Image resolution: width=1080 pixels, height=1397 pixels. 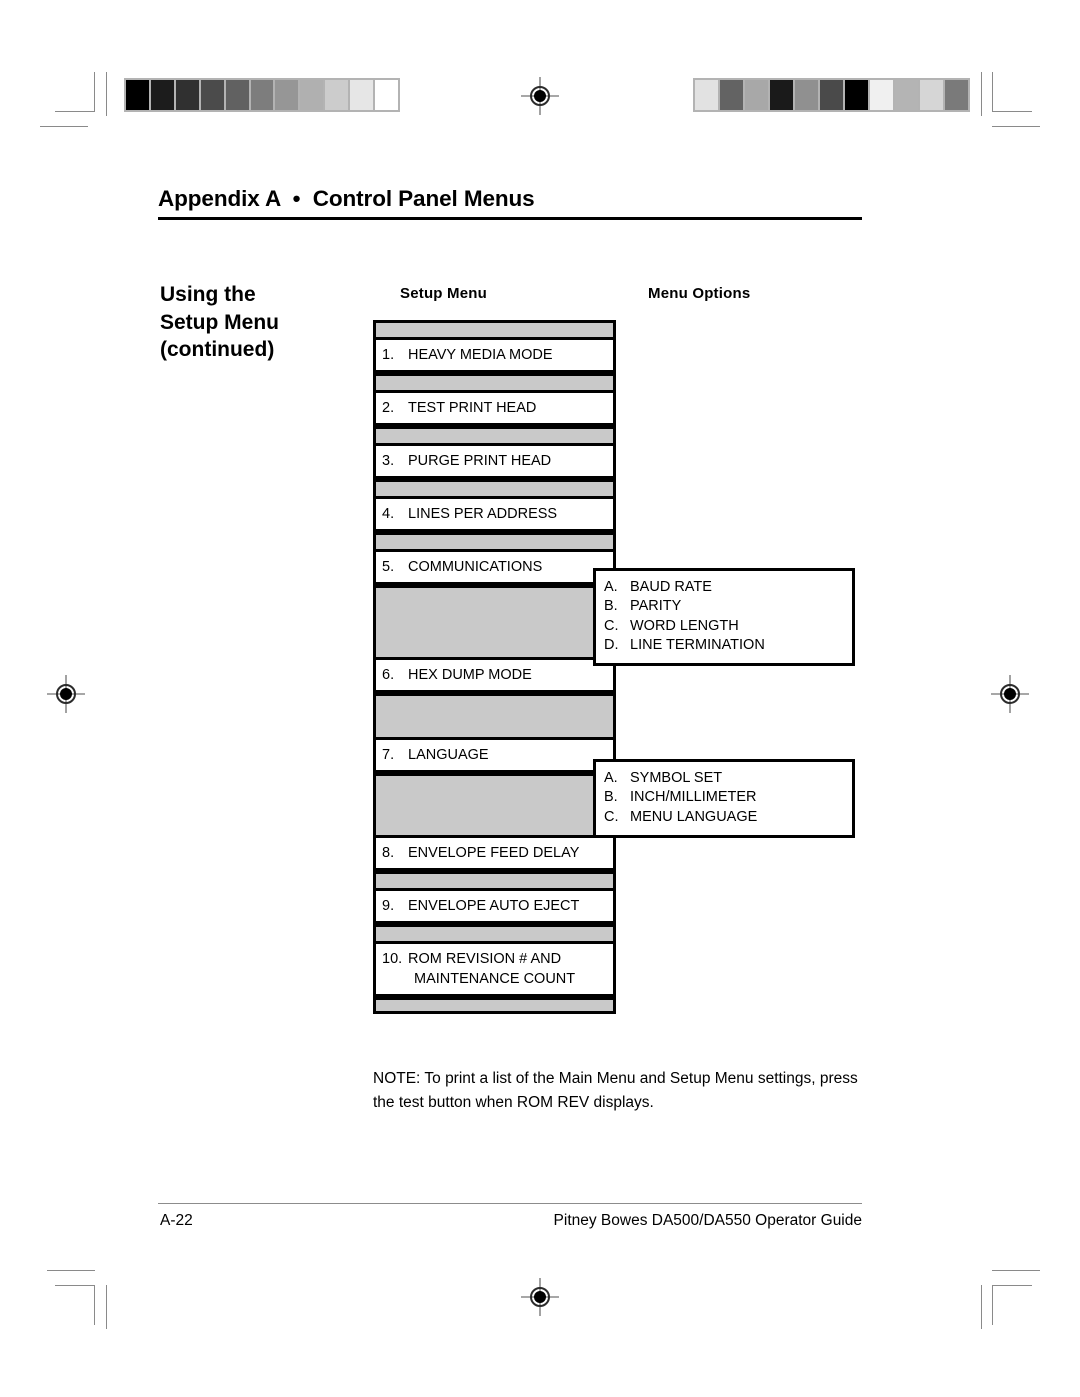 I want to click on chapter-heading: Appendix A • Control Panel Menus, so click(x=510, y=203).